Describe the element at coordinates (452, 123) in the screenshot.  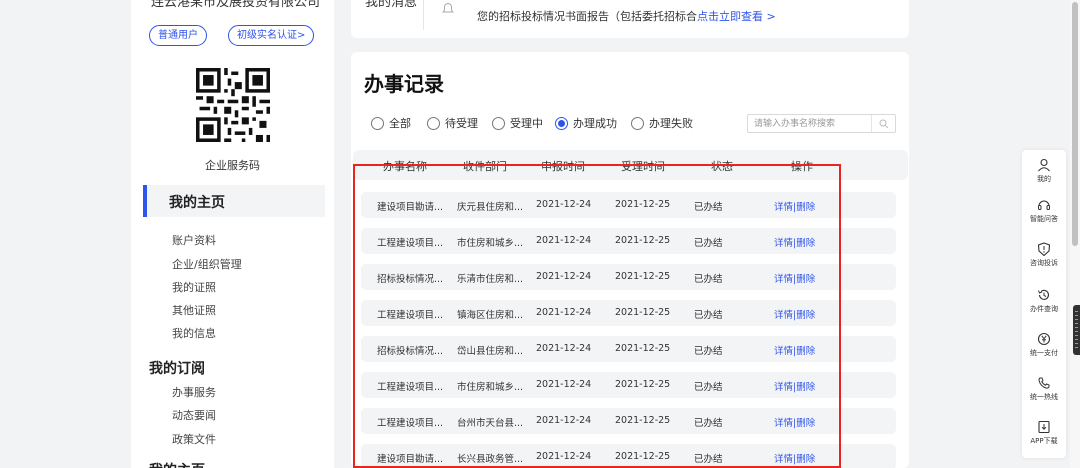
I see `filter-pending: 待受理` at that location.